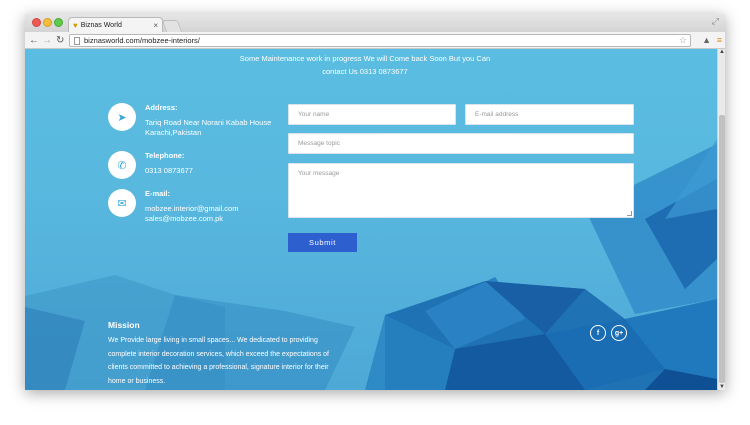  What do you see at coordinates (75, 25) in the screenshot?
I see `pin-icon: ♥` at bounding box center [75, 25].